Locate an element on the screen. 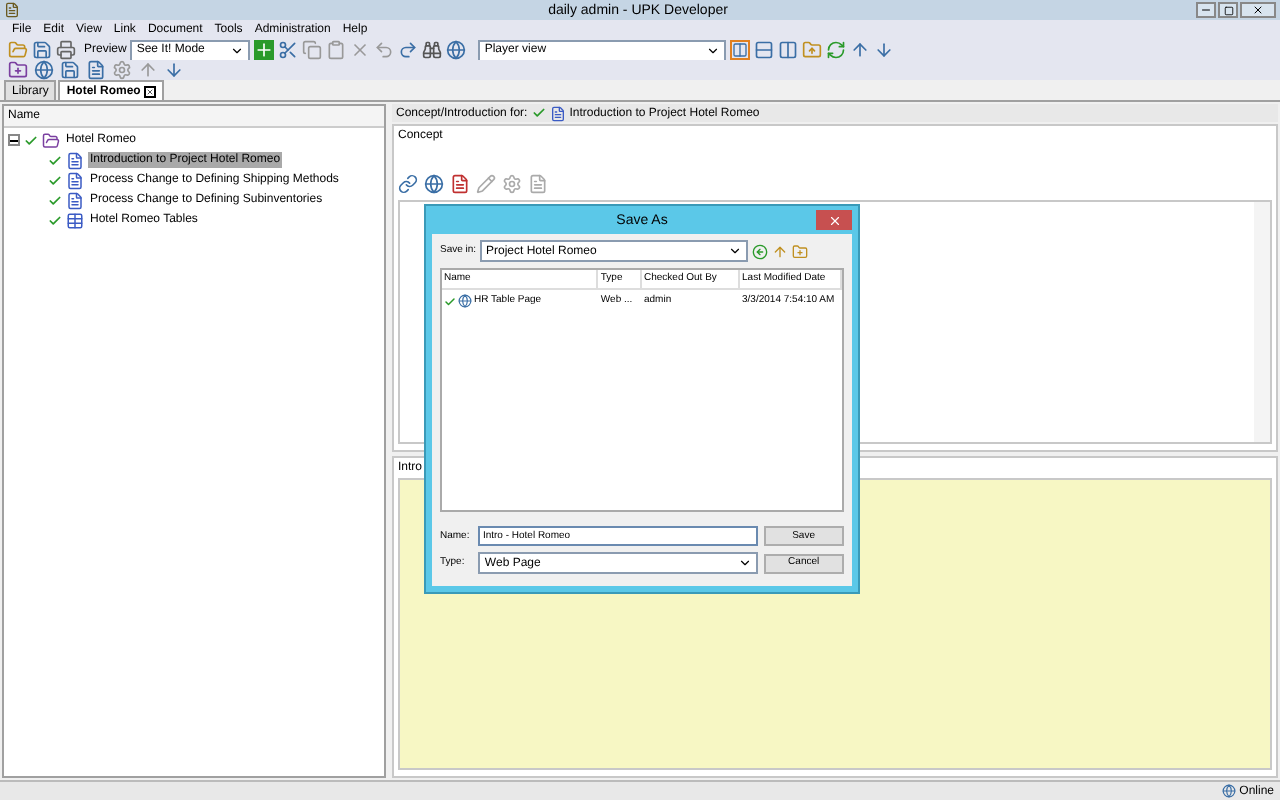  minimize-icon is located at coordinates (1206, 10).